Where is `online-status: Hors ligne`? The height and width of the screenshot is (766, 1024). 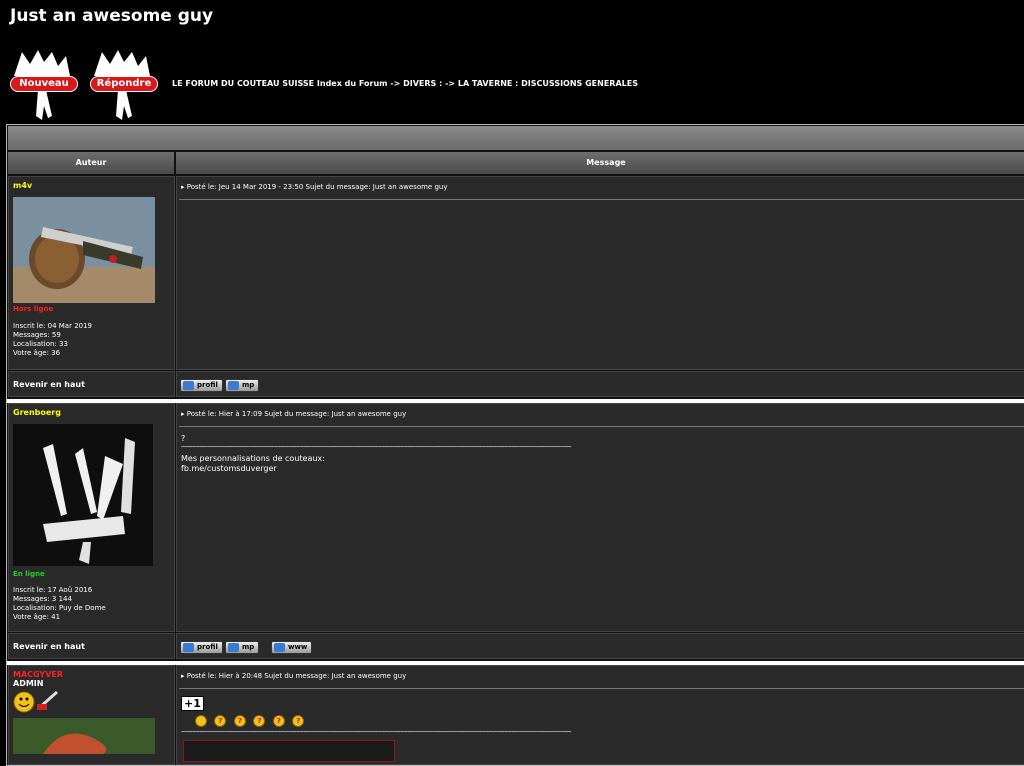 online-status: Hors ligne is located at coordinates (33, 309).